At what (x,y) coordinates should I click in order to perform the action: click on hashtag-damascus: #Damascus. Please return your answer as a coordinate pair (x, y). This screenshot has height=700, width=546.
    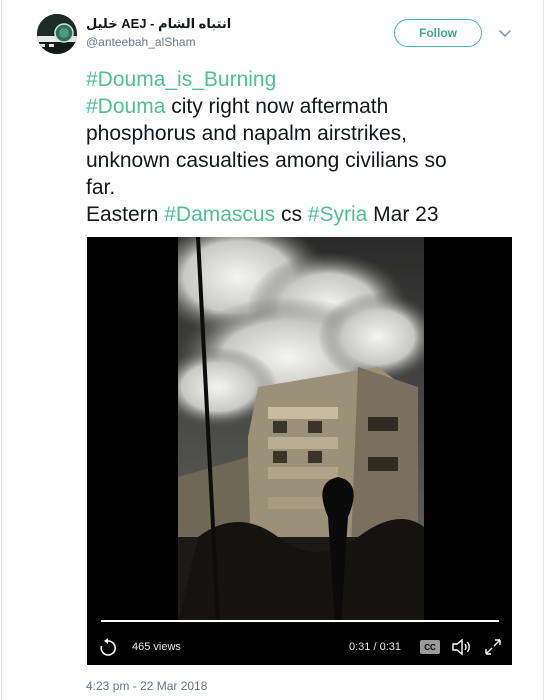
    Looking at the image, I should click on (219, 214).